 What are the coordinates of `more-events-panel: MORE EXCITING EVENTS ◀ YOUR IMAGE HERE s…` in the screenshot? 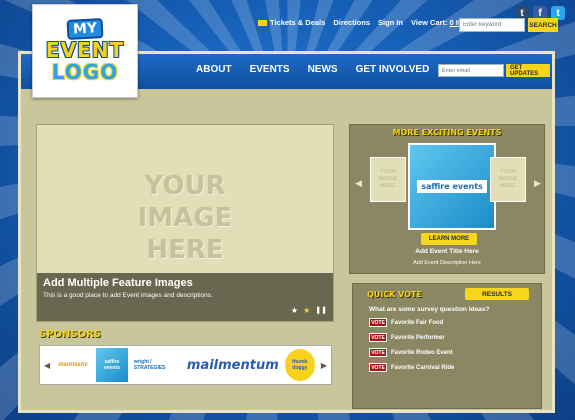 It's located at (447, 199).